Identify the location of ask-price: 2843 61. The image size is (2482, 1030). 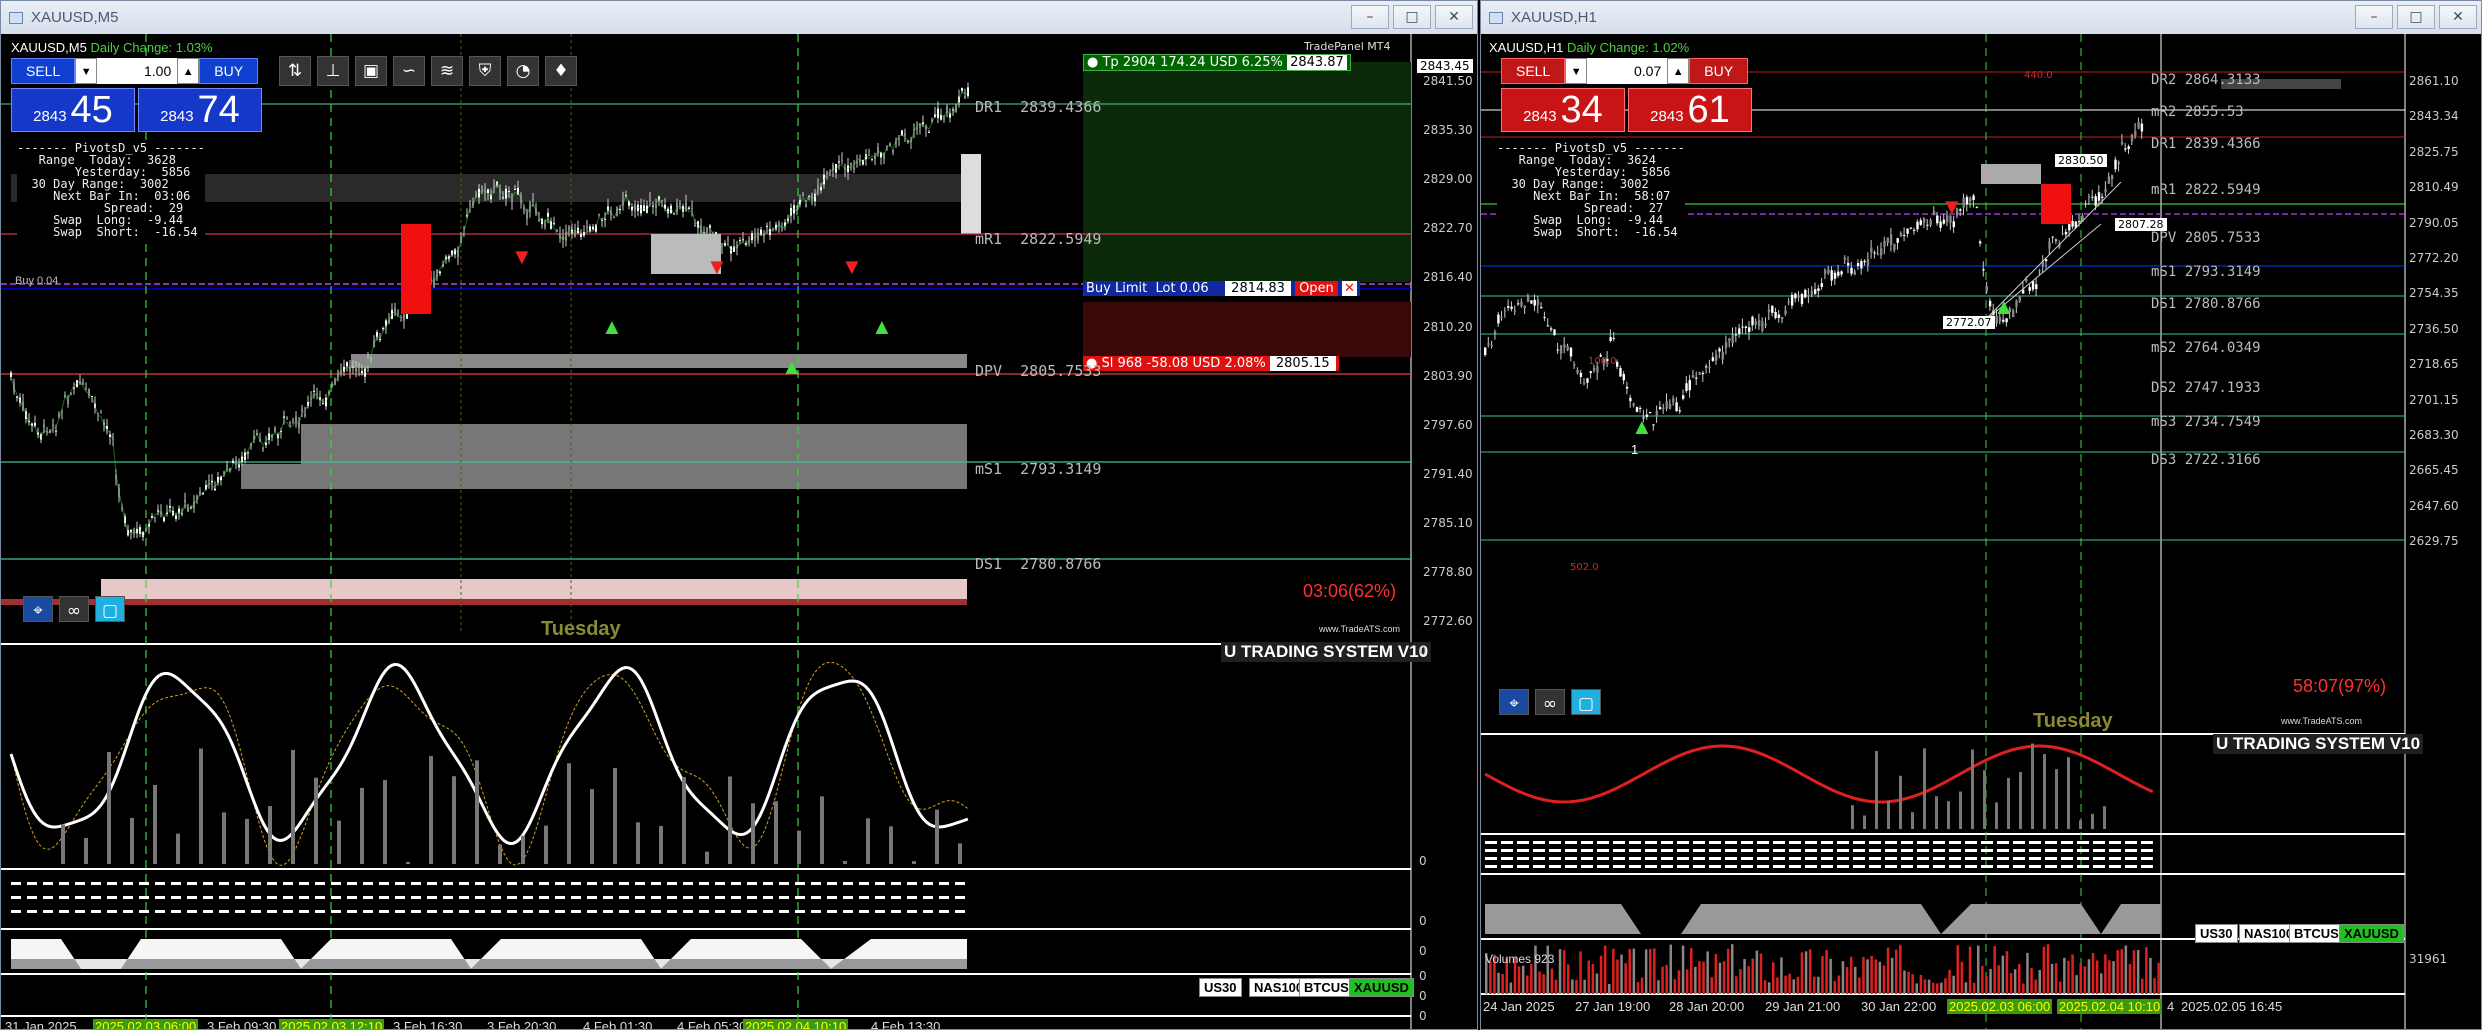
(1690, 110).